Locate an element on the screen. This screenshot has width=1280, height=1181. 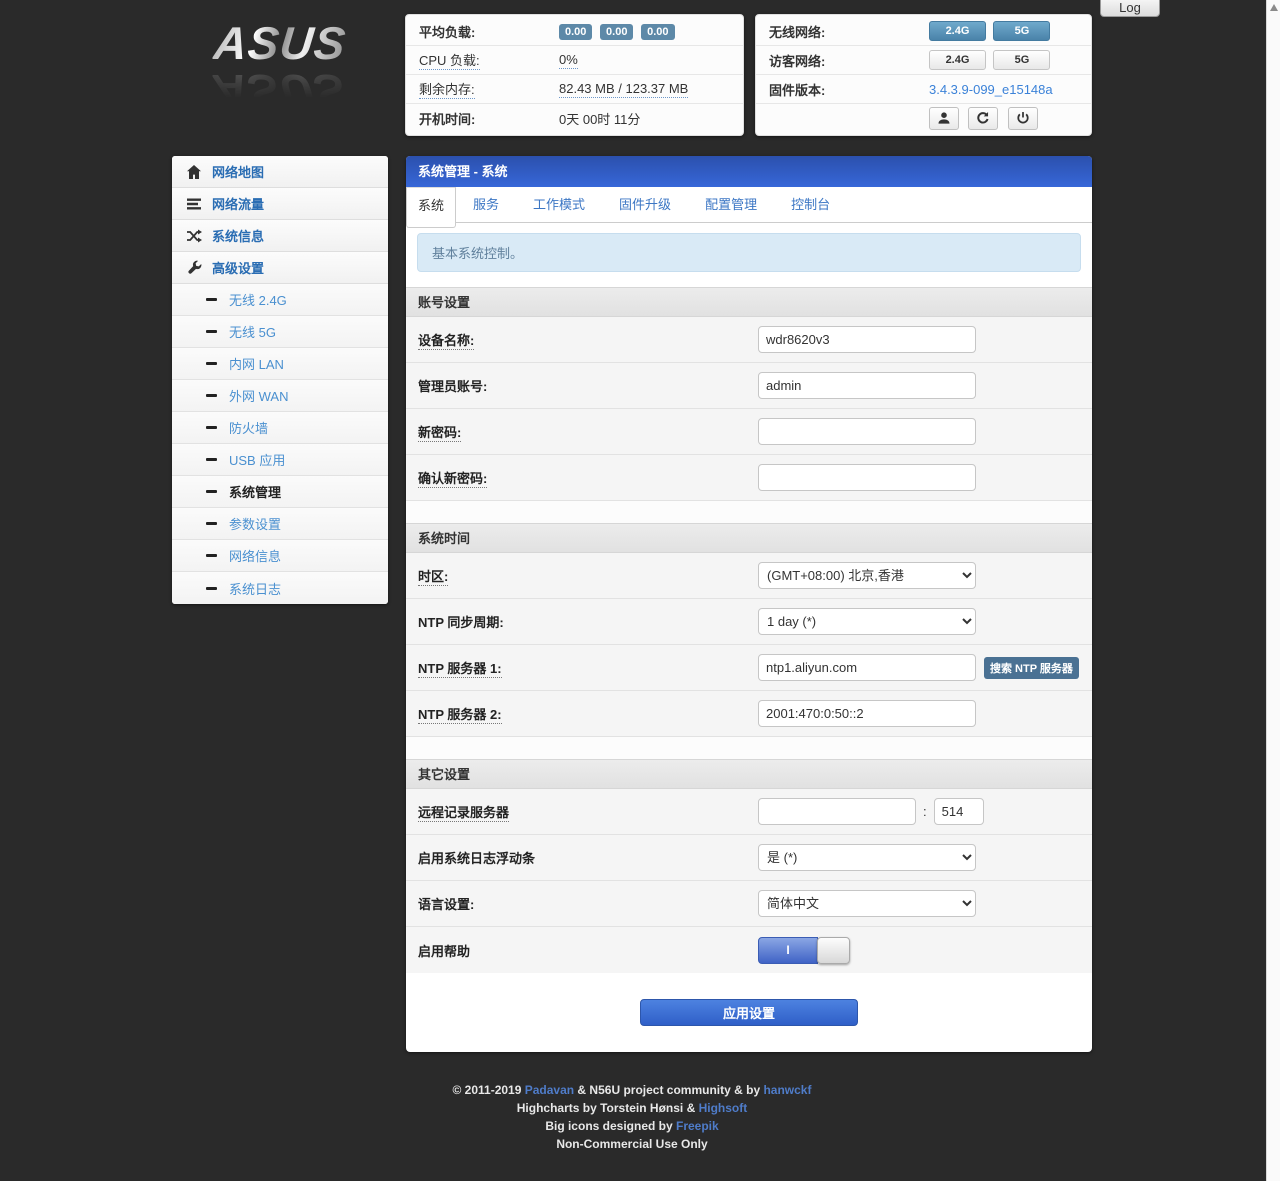
apply-area: 应用设置 is located at coordinates (749, 999).